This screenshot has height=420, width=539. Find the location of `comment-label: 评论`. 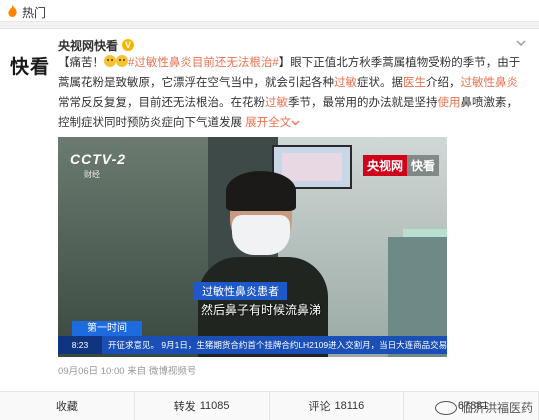

comment-label: 评论 is located at coordinates (319, 407).